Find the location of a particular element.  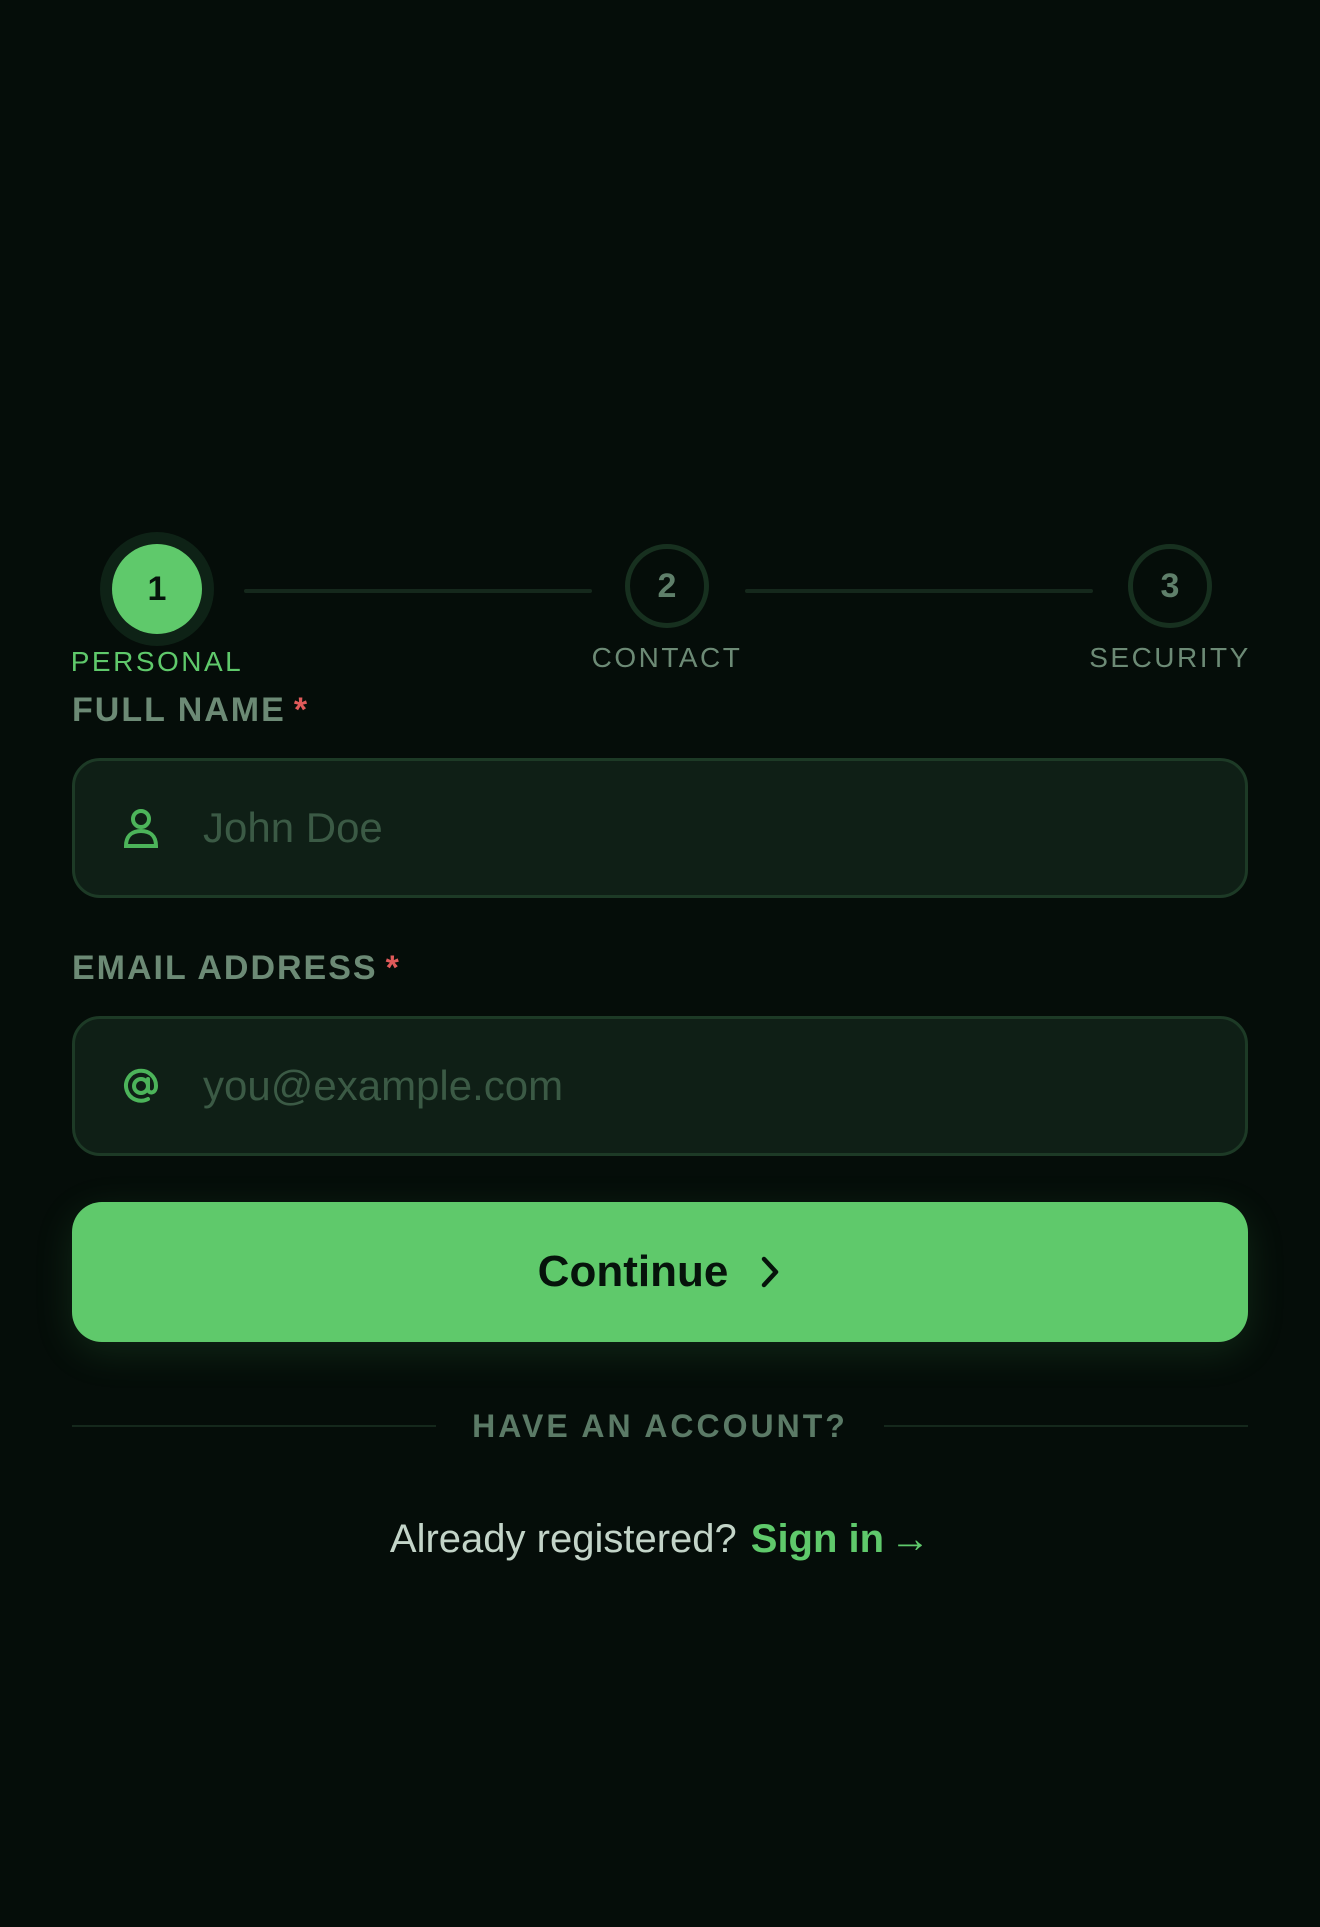

step-number: 1 is located at coordinates (157, 589).